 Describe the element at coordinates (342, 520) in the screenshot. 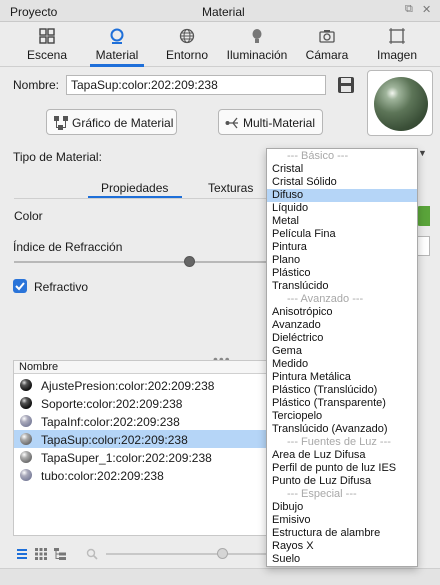

I see `dropdown-option: Emisivo` at that location.